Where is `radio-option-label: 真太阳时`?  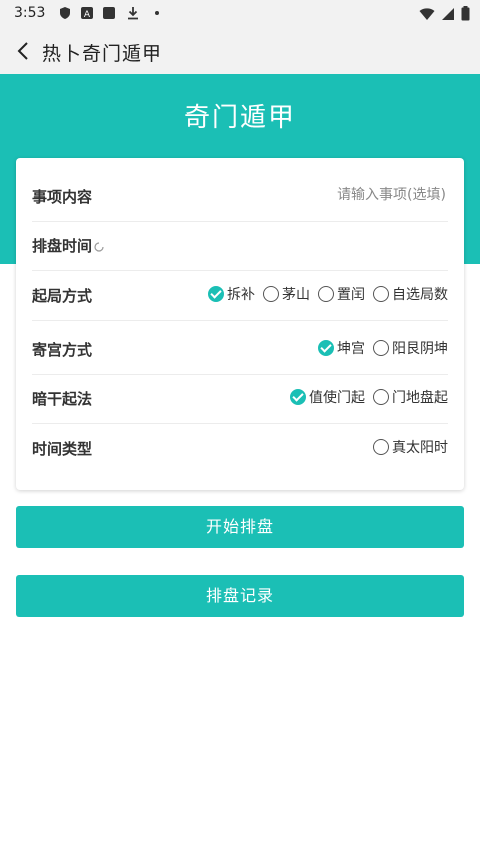
radio-option-label: 真太阳时 is located at coordinates (420, 448).